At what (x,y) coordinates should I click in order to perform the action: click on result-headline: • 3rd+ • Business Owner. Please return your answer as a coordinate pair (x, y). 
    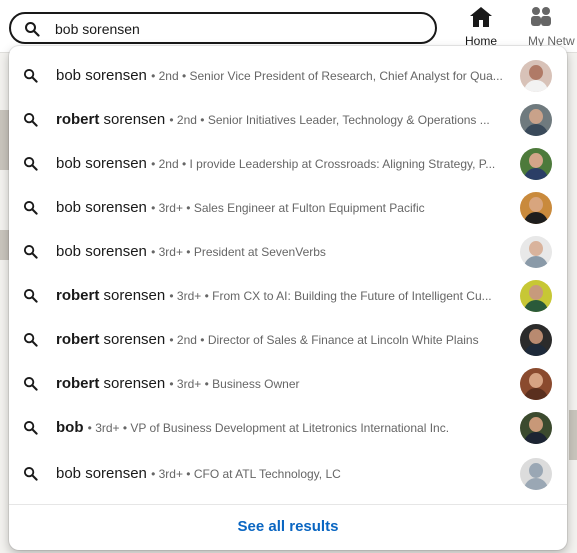
    Looking at the image, I should click on (234, 384).